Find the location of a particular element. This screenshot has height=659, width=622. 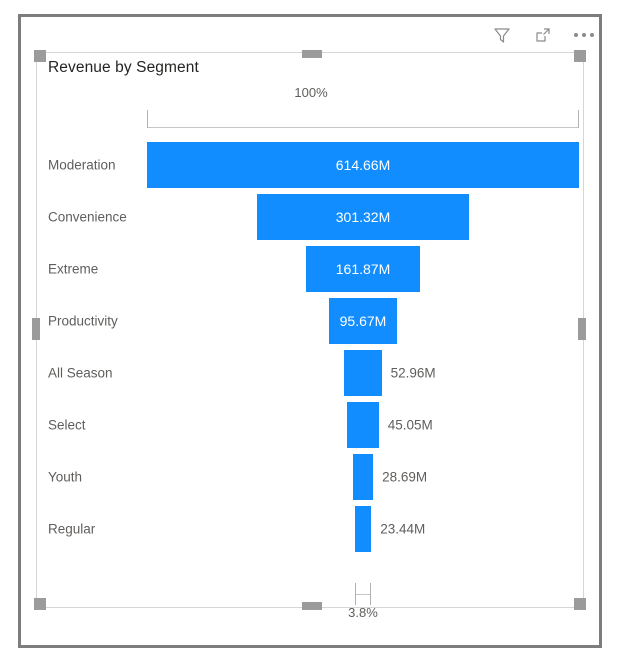

funnel-row: Select 45.05M is located at coordinates (311, 425).